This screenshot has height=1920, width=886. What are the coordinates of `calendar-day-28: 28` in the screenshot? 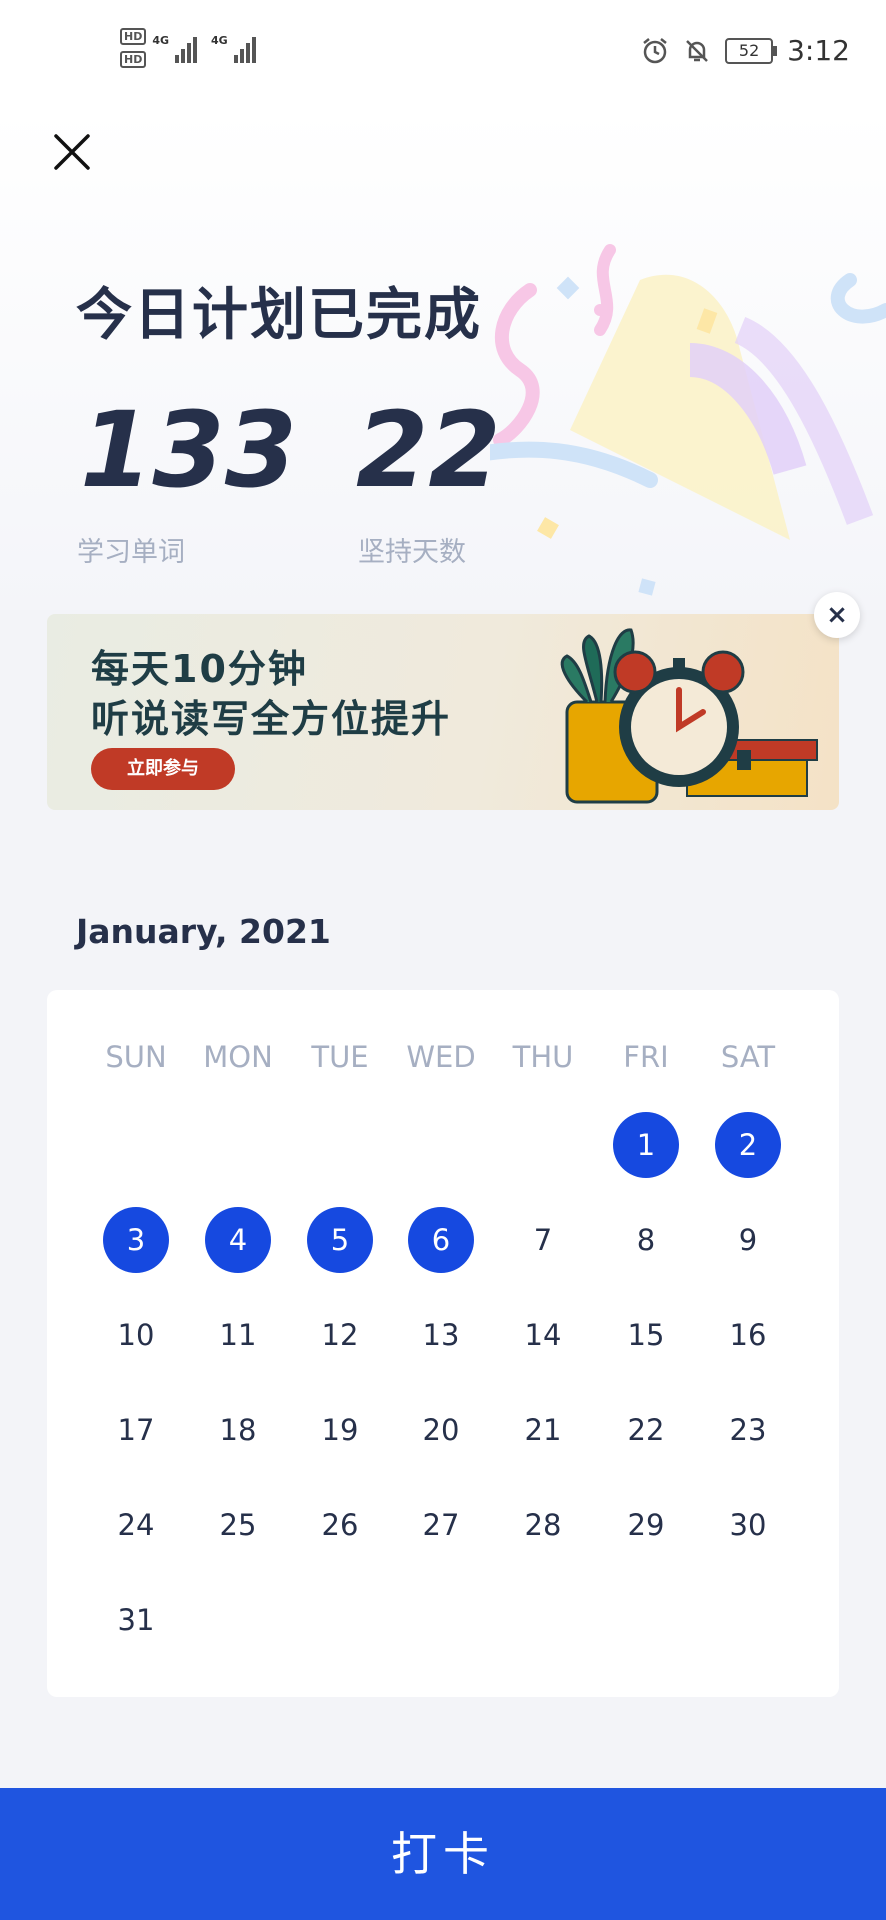 It's located at (543, 1525).